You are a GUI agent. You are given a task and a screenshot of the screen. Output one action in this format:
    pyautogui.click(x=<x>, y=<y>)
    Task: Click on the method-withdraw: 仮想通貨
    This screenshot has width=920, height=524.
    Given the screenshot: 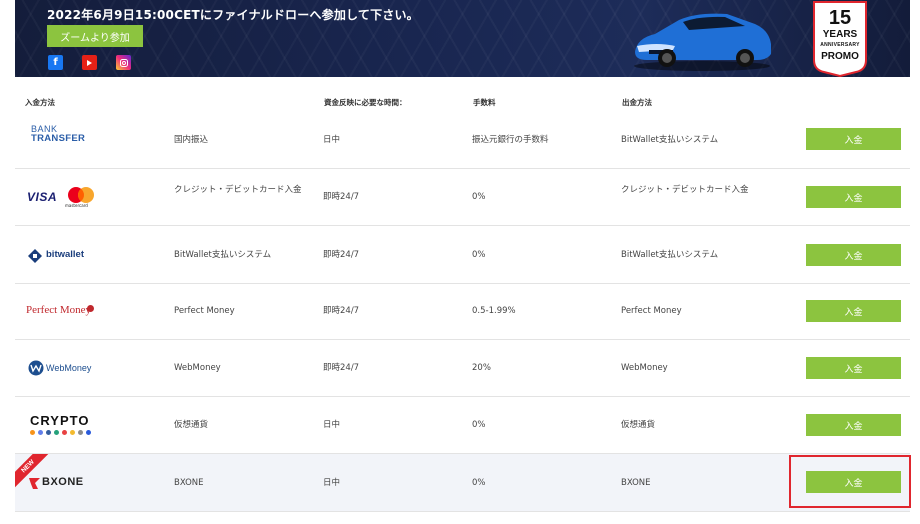 What is the action you would take?
    pyautogui.click(x=638, y=425)
    